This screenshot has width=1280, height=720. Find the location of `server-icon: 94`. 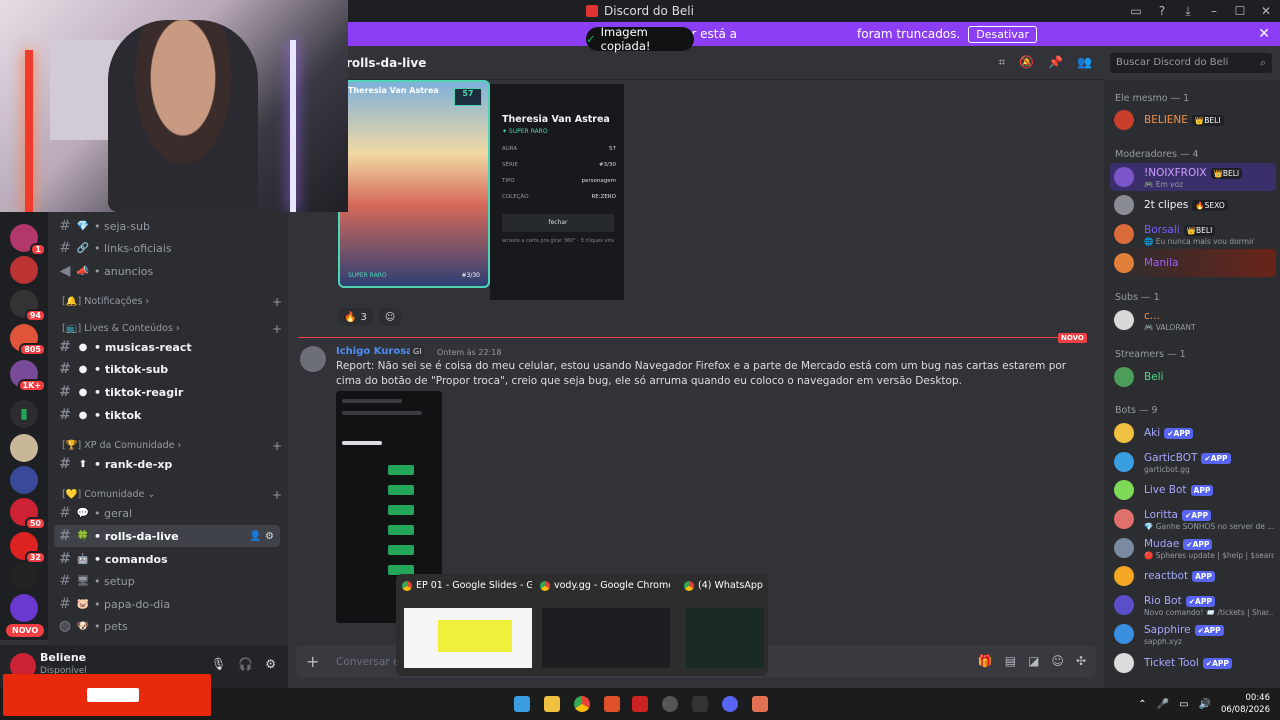

server-icon: 94 is located at coordinates (28, 306).